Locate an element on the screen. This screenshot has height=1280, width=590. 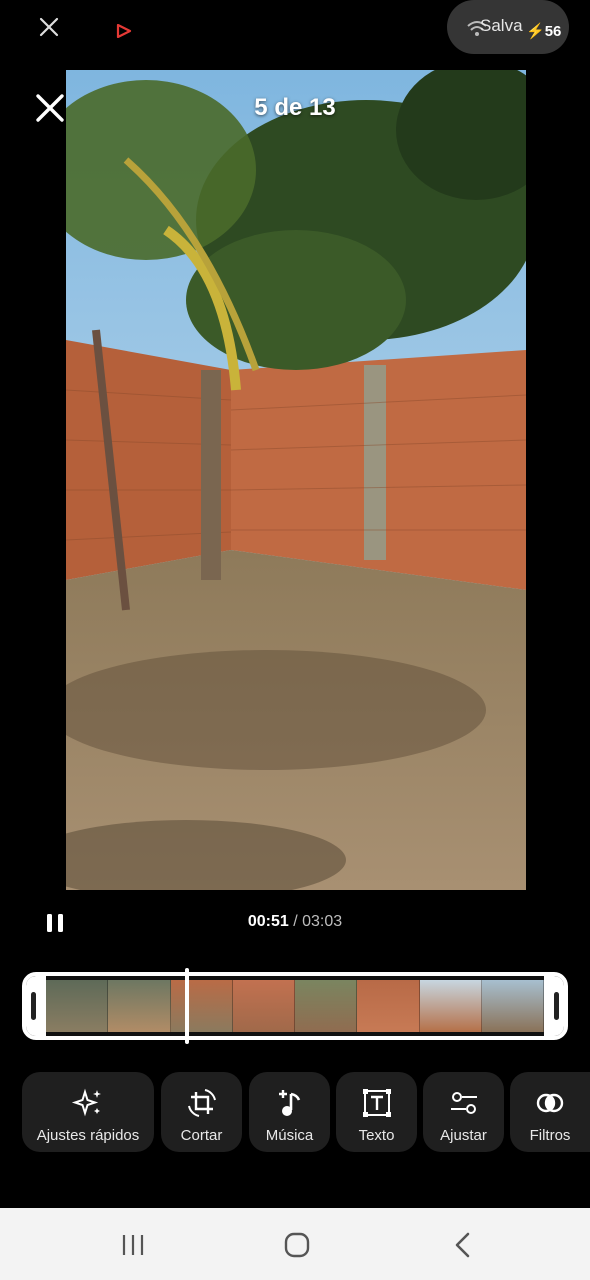
tool-crop: Cortar is located at coordinates (201, 1112).